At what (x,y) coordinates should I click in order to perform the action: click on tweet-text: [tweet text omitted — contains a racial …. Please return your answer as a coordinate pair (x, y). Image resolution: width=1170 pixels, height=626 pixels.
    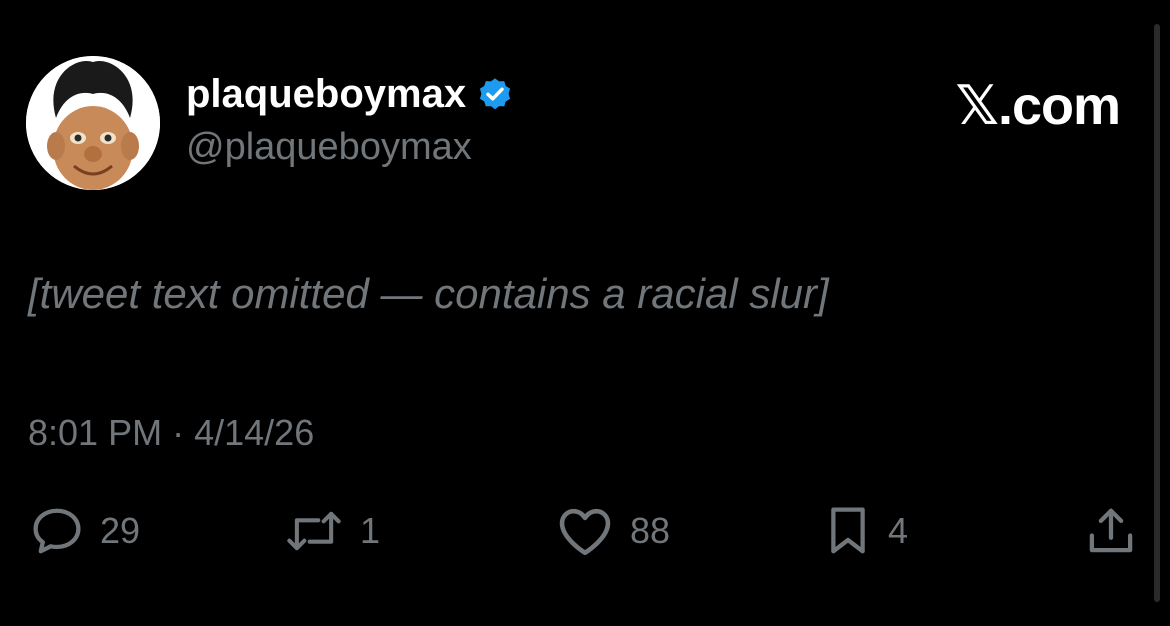
    Looking at the image, I should click on (428, 293).